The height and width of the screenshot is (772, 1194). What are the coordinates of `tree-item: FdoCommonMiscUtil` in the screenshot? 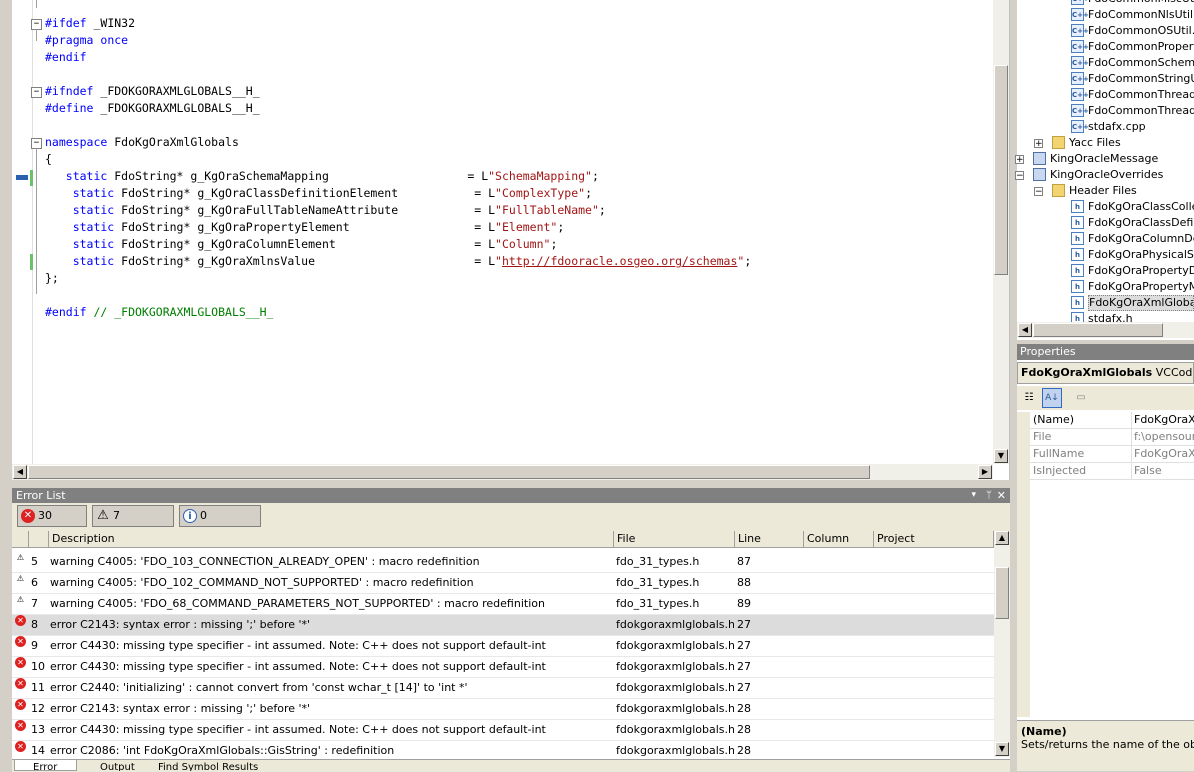 It's located at (1141, 3).